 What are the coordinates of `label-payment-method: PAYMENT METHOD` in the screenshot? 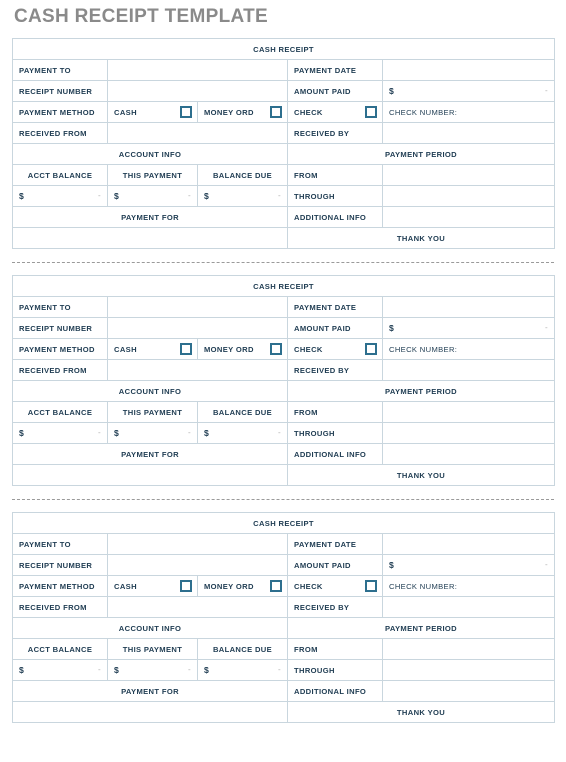 It's located at (60, 349).